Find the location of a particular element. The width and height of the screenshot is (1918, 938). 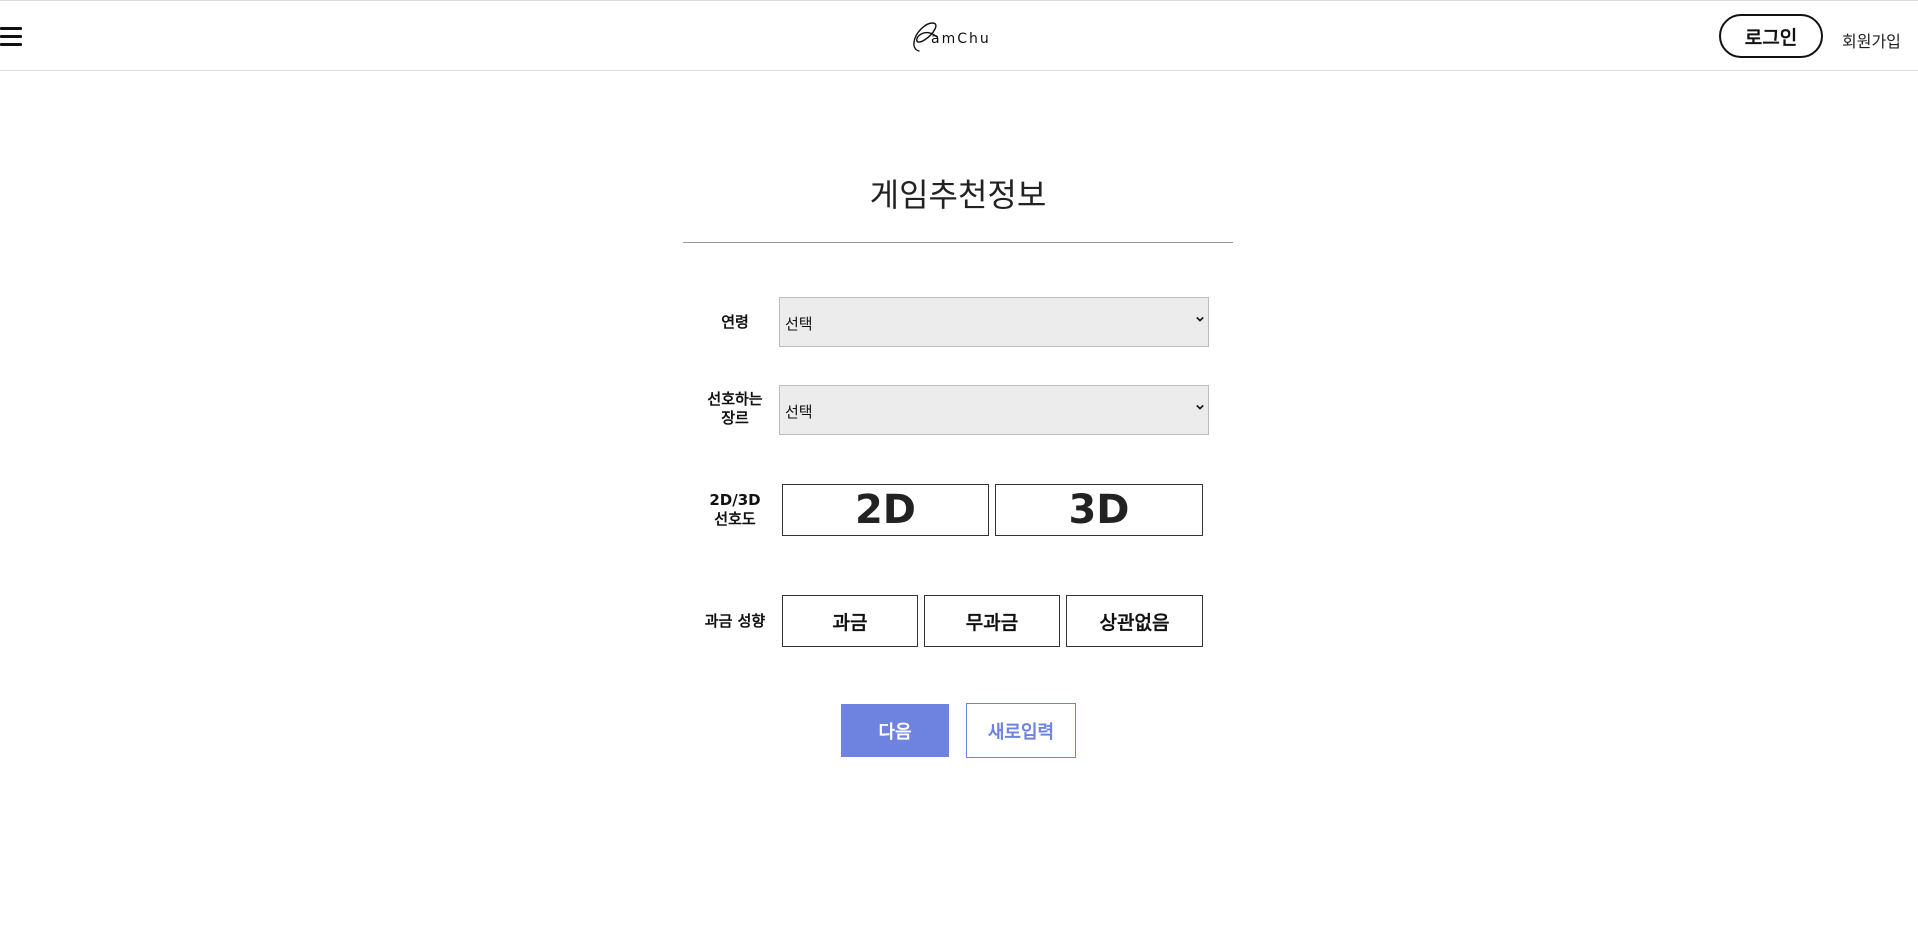

age-select-value: 선택 is located at coordinates (799, 324).